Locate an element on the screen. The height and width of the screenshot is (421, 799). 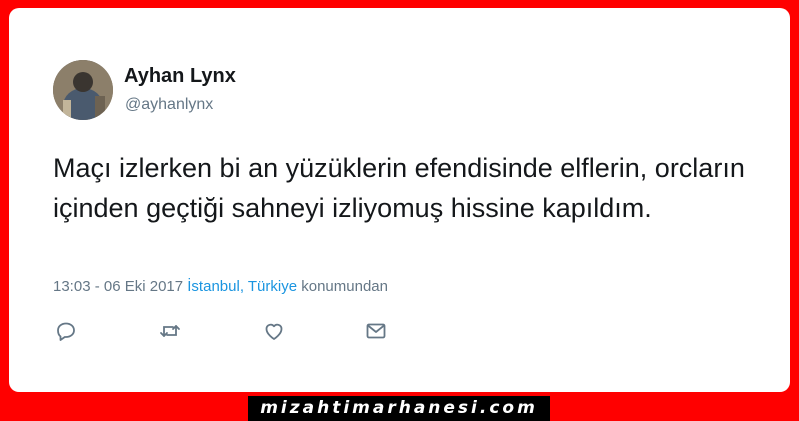
user-handle: @ayhanlynx is located at coordinates (169, 105).